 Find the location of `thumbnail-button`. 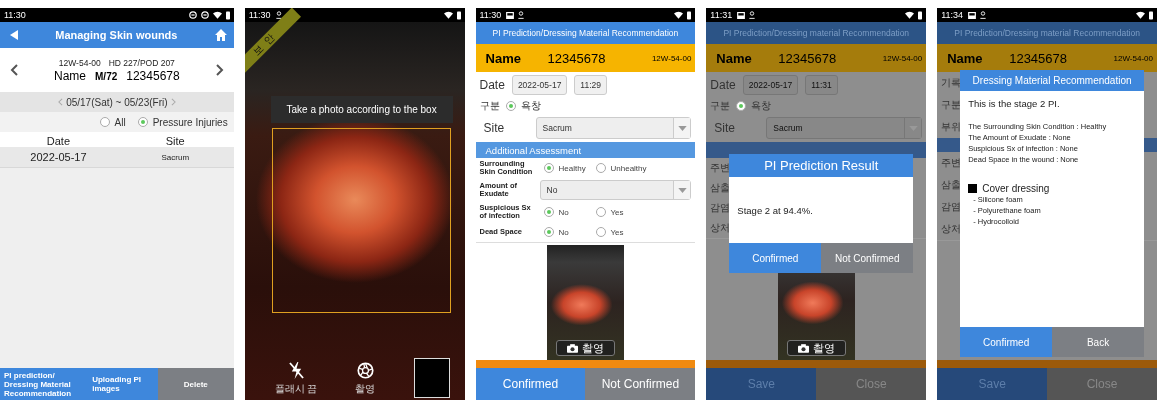

thumbnail-button is located at coordinates (431, 378).